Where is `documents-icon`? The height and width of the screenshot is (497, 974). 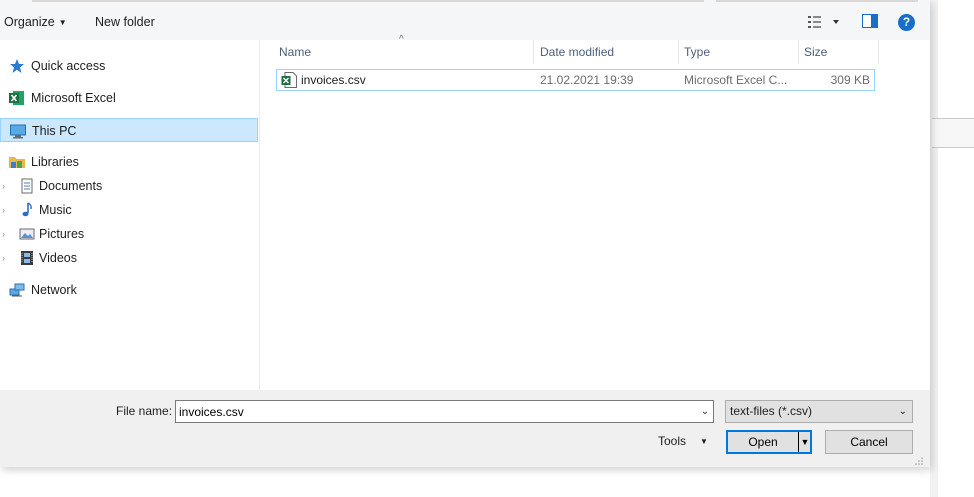 documents-icon is located at coordinates (27, 186).